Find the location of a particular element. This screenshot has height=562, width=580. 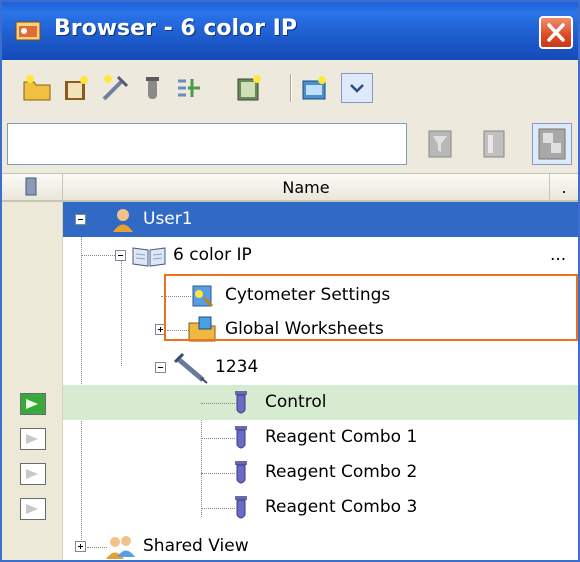

tree-label: Reagent Combo 2 is located at coordinates (341, 472).